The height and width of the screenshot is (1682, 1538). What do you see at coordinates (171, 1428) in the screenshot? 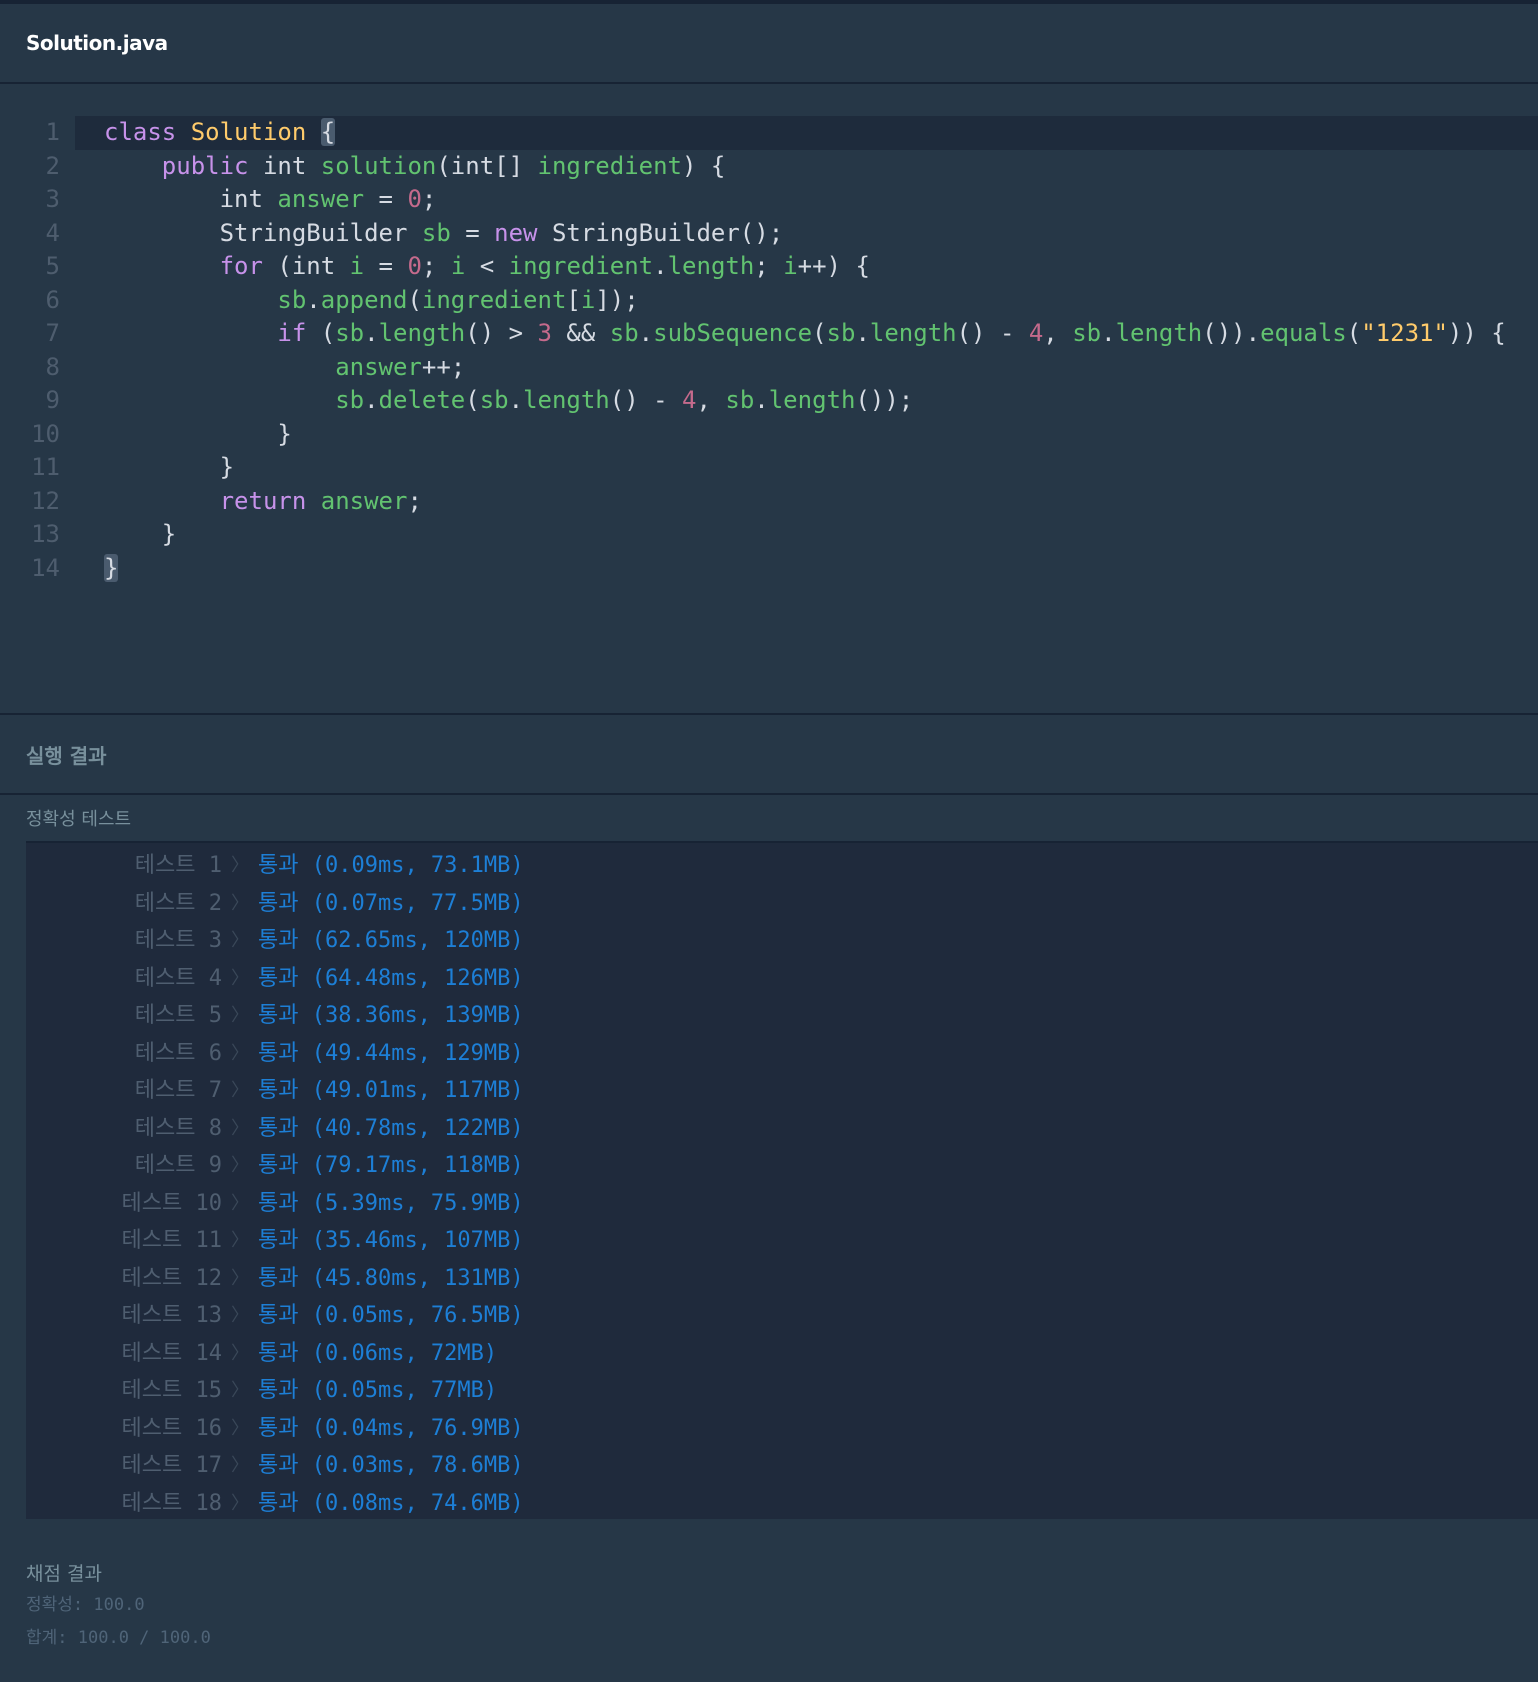
I see `test-label: 테스트 16` at bounding box center [171, 1428].